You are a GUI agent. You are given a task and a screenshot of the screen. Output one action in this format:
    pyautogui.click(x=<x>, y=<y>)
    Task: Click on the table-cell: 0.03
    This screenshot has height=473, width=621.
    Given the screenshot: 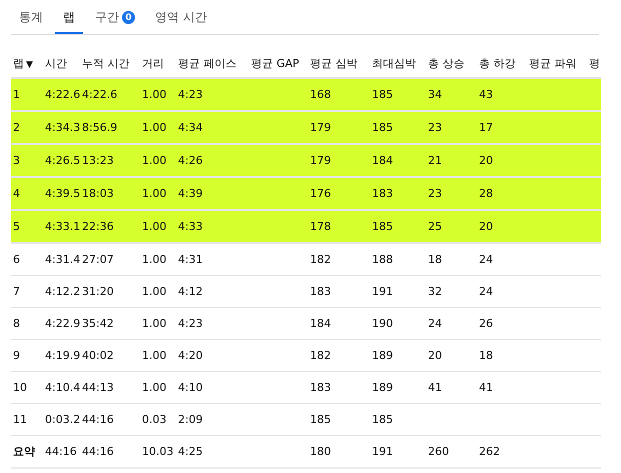 What is the action you would take?
    pyautogui.click(x=154, y=419)
    